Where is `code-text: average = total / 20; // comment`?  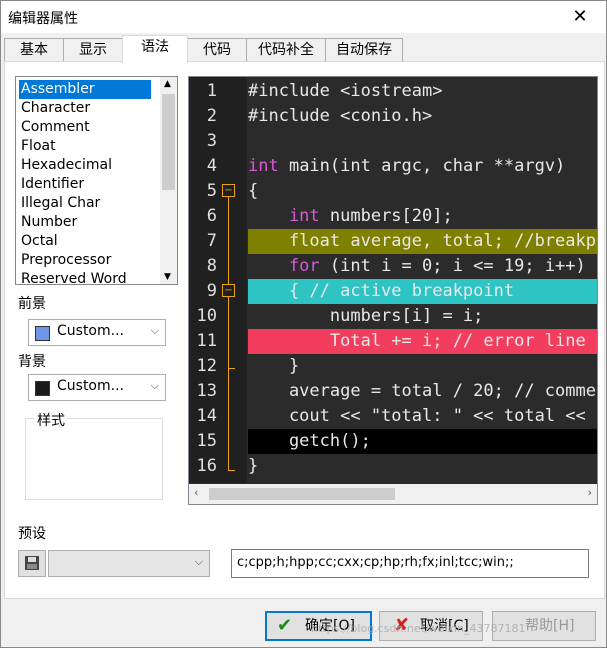
code-text: average = total / 20; // comment is located at coordinates (423, 391).